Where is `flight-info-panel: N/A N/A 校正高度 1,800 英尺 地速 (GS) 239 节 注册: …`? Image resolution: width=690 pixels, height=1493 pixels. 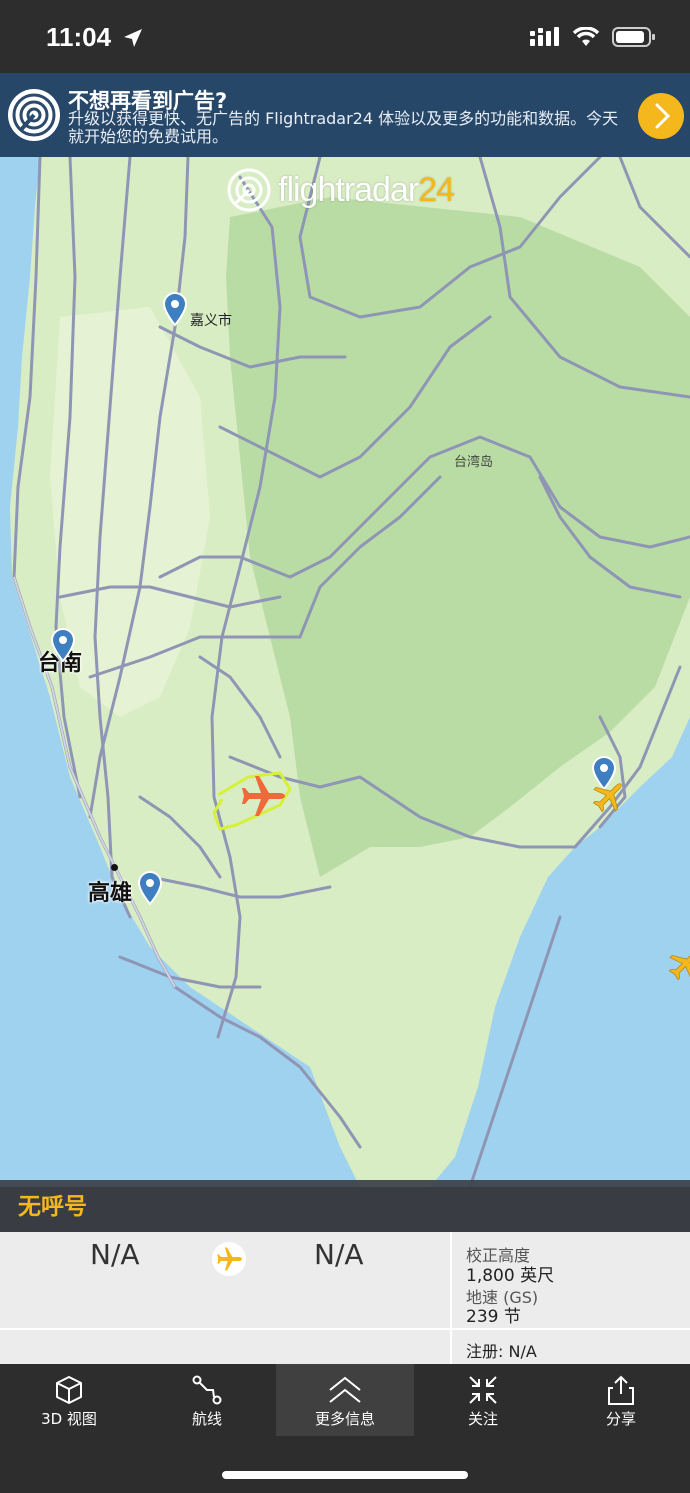 flight-info-panel: N/A N/A 校正高度 1,800 英尺 地速 (GS) 239 节 注册: … is located at coordinates (345, 1298).